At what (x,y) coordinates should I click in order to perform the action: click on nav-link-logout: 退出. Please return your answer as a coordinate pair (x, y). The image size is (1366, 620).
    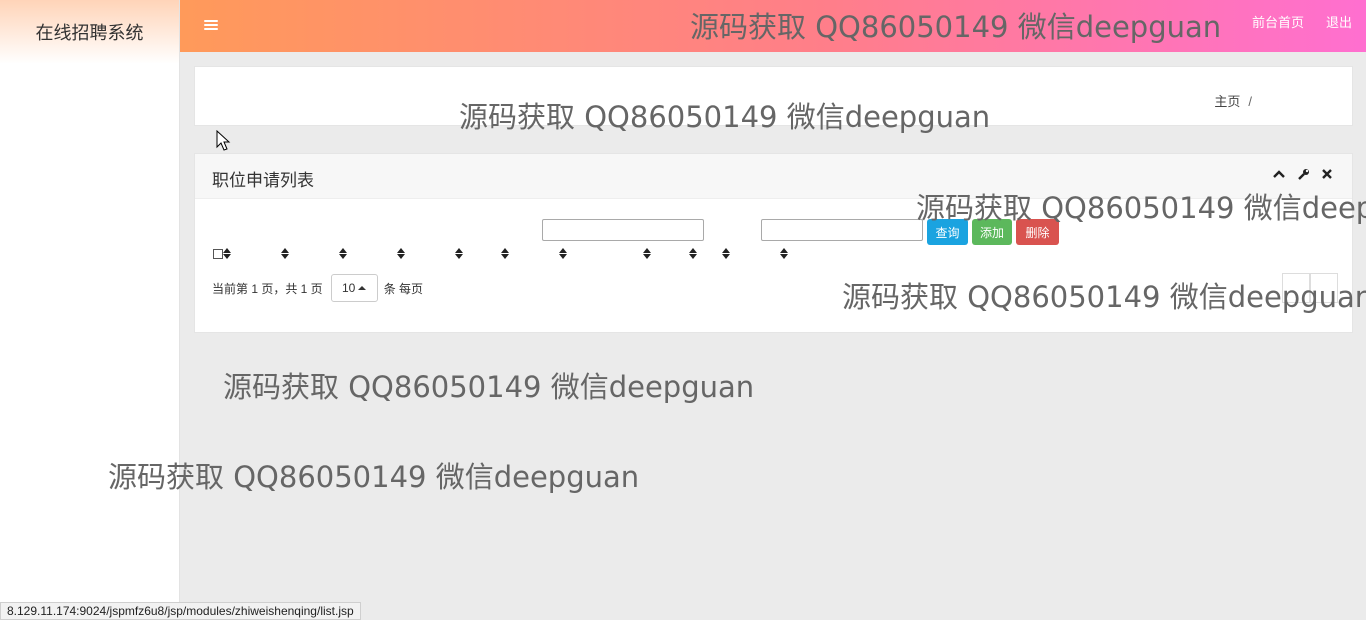
    Looking at the image, I should click on (1339, 21).